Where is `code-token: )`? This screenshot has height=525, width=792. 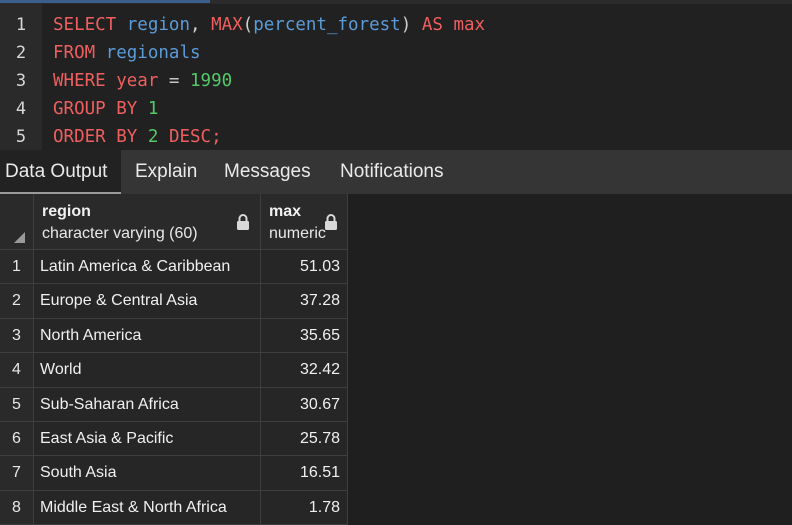 code-token: ) is located at coordinates (411, 25).